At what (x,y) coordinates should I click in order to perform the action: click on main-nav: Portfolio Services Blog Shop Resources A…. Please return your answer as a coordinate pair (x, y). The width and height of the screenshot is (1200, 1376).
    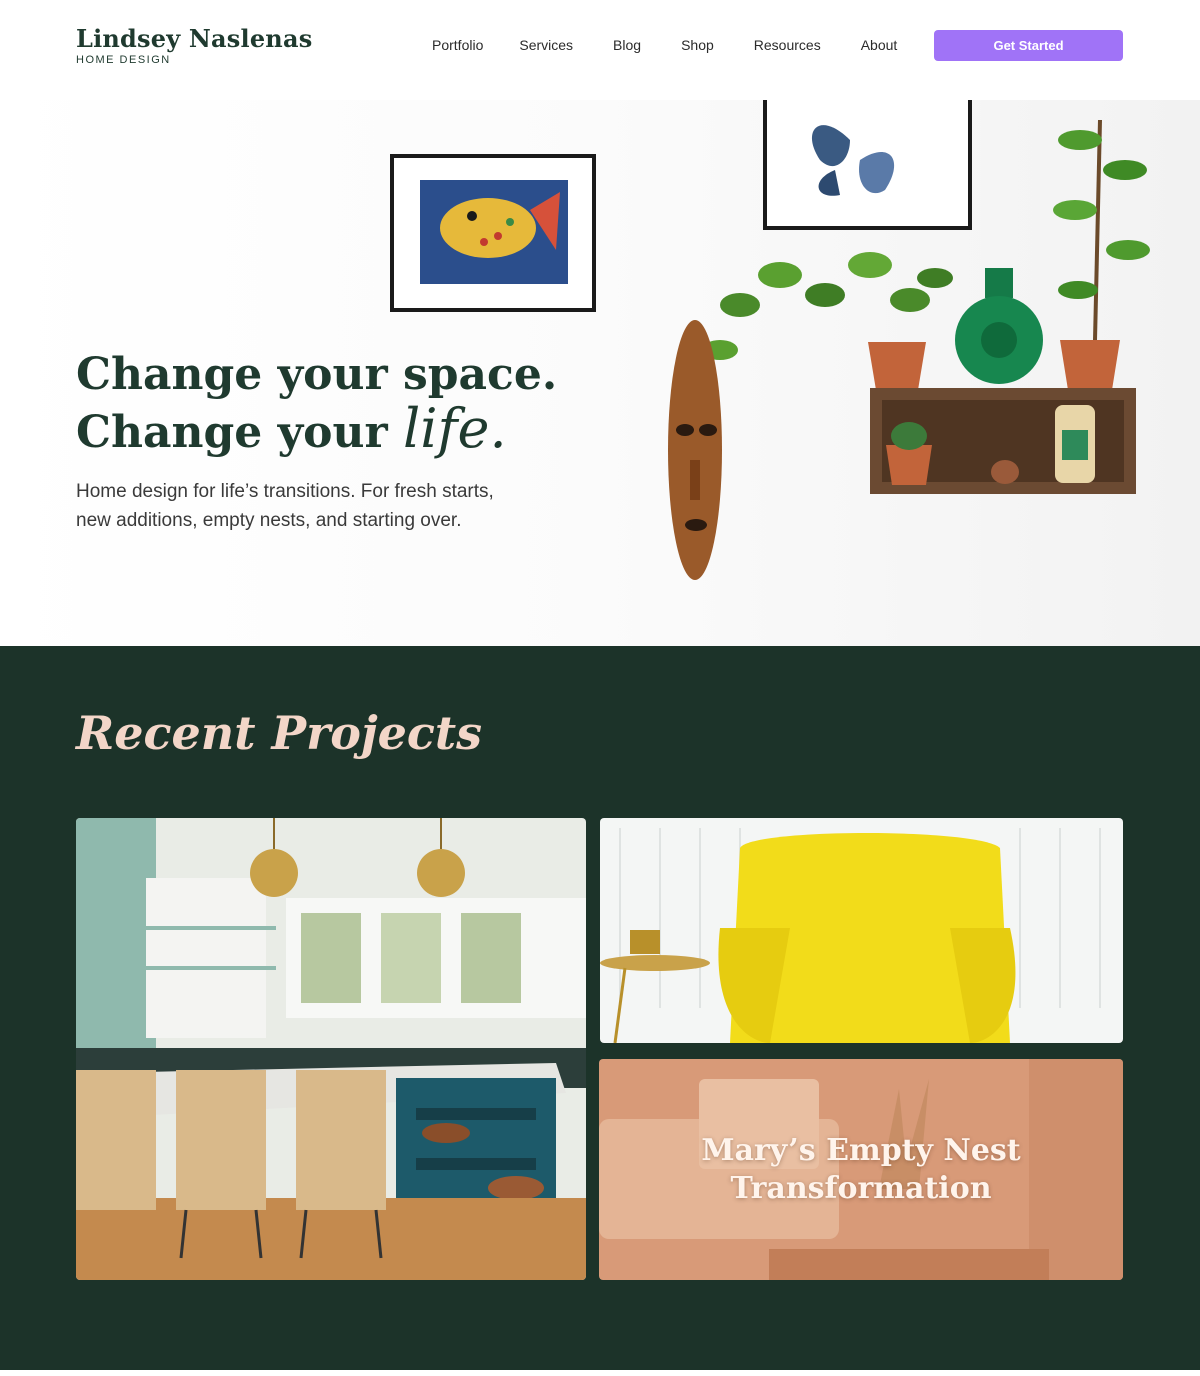
    Looking at the image, I should click on (664, 45).